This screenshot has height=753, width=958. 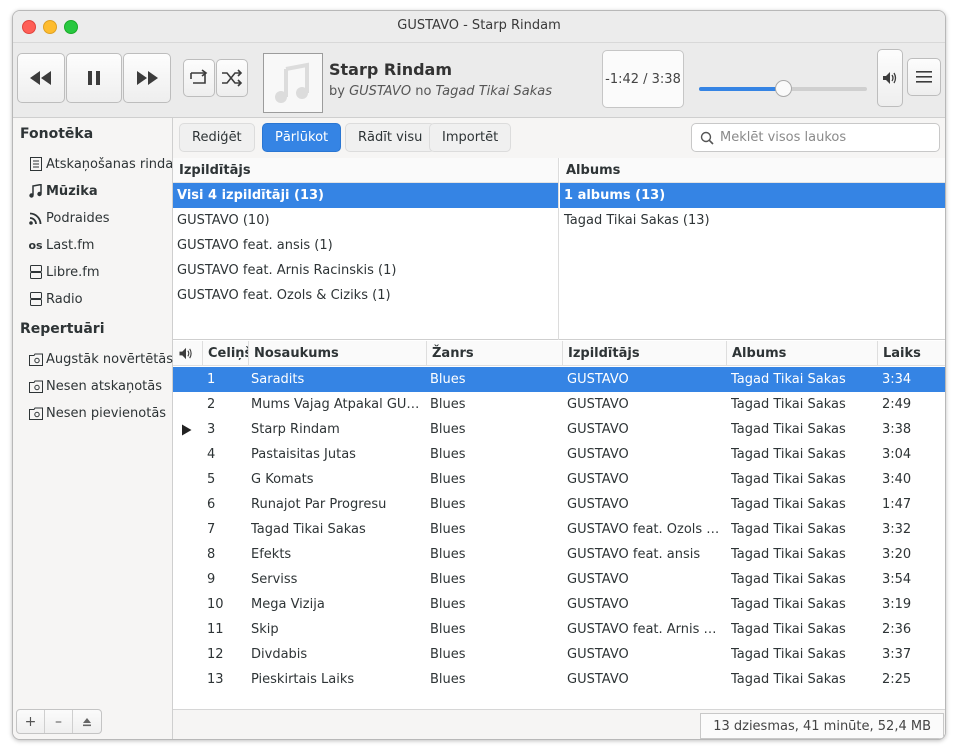 What do you see at coordinates (302, 137) in the screenshot?
I see `tab-browse: Pārlūkot` at bounding box center [302, 137].